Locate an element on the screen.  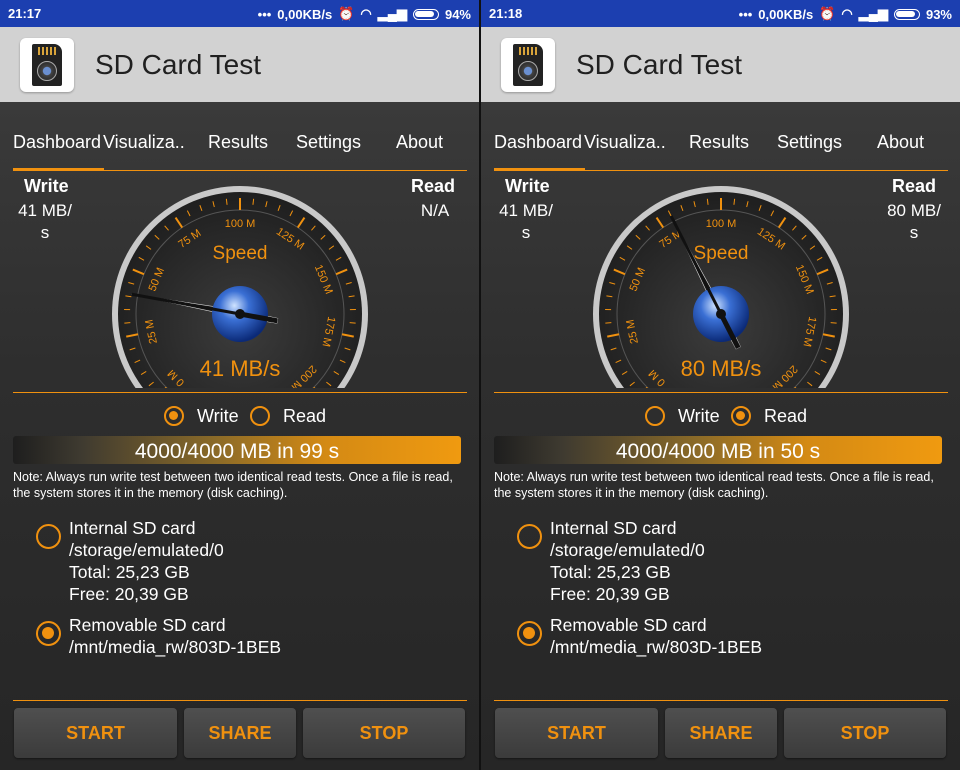
battery-percent: 94% is located at coordinates (457, 14).